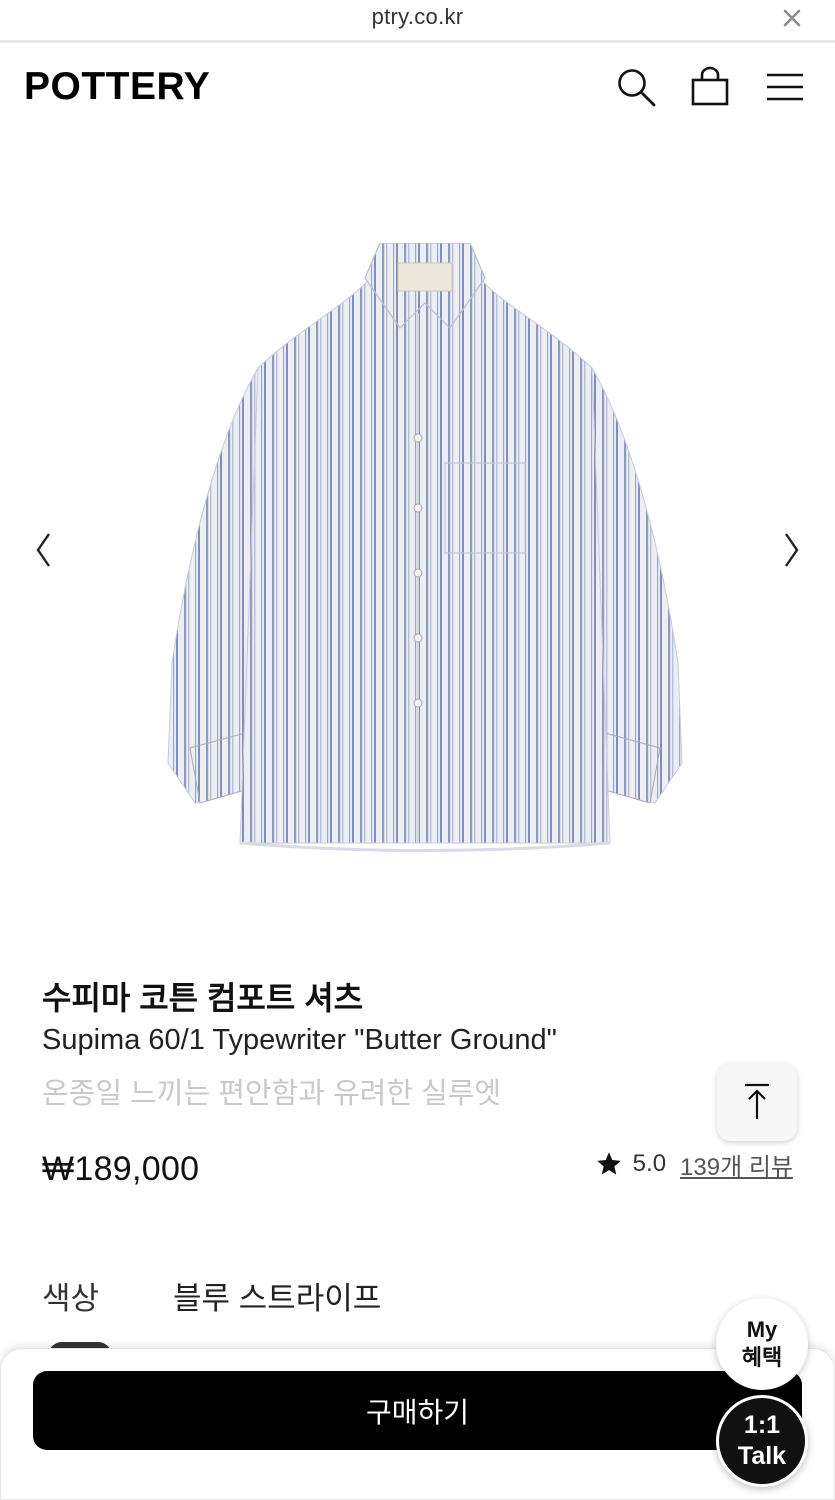 Image resolution: width=835 pixels, height=1500 pixels. I want to click on product-title-english: Supima 60/1 Typewriter "Butter Ground", so click(299, 1040).